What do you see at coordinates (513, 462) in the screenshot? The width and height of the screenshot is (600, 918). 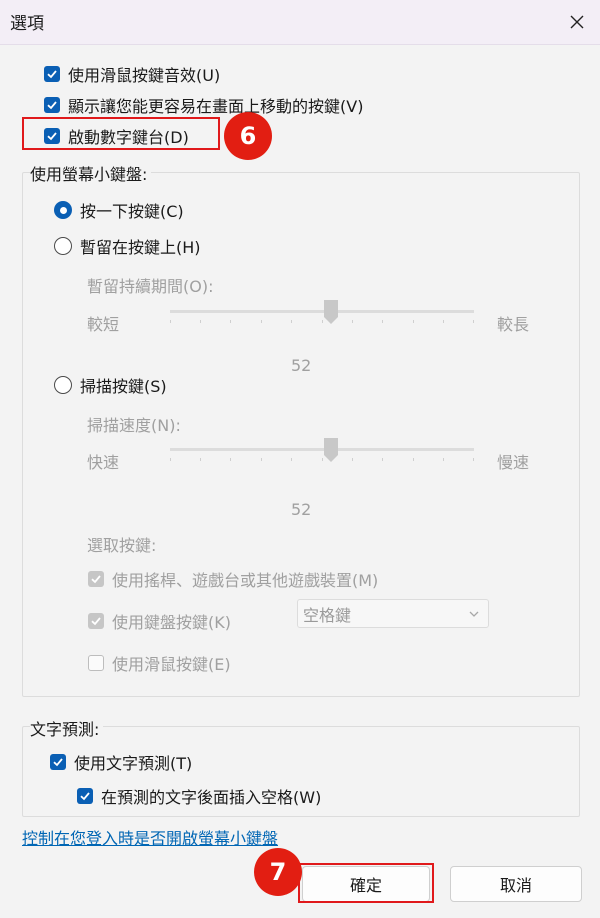 I see `scan-max-label: 慢速` at bounding box center [513, 462].